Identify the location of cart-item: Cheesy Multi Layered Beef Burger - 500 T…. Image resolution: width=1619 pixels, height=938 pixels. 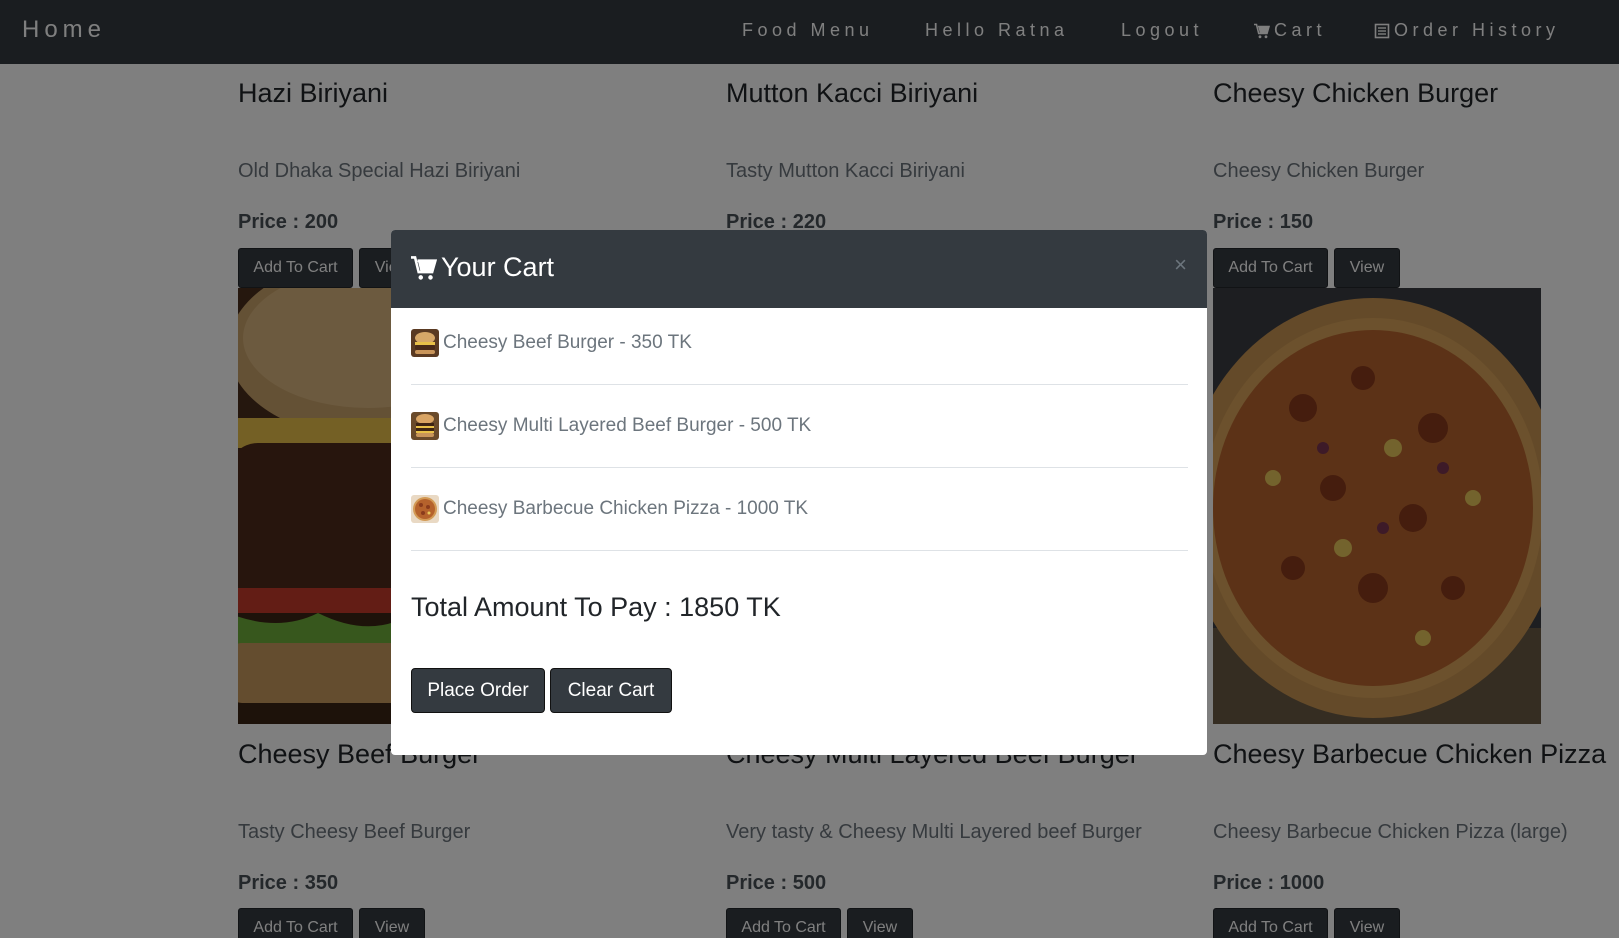
(799, 426).